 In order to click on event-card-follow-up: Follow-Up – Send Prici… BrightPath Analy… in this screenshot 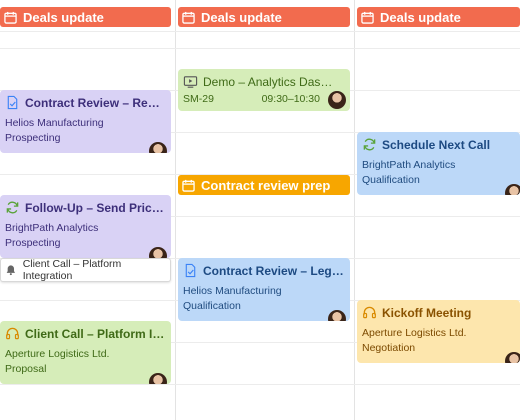, I will do `click(85, 226)`.